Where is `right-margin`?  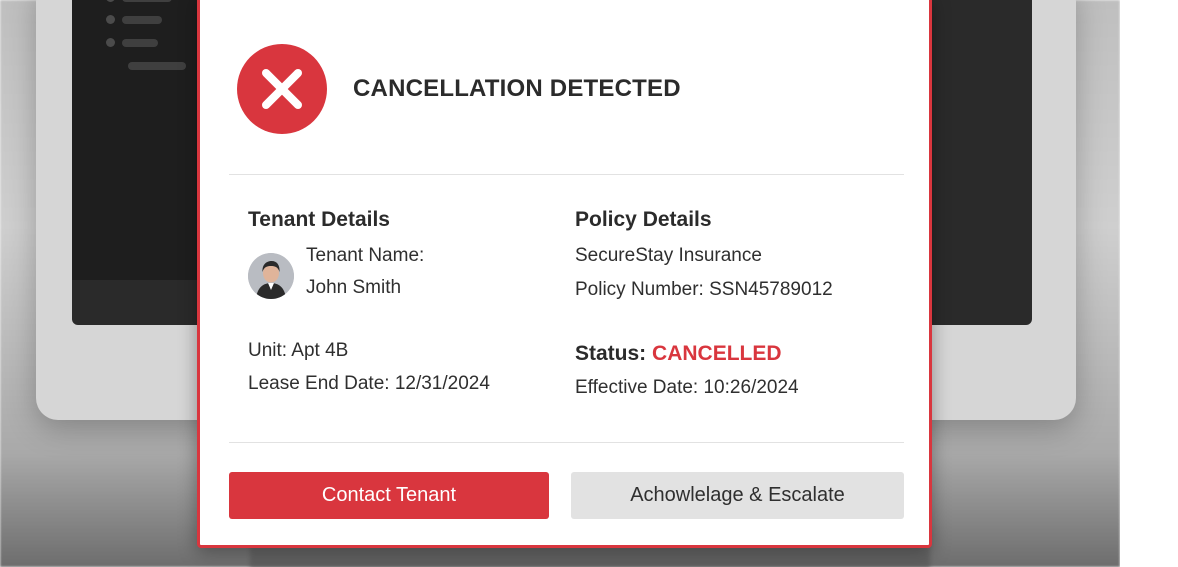 right-margin is located at coordinates (1149, 283).